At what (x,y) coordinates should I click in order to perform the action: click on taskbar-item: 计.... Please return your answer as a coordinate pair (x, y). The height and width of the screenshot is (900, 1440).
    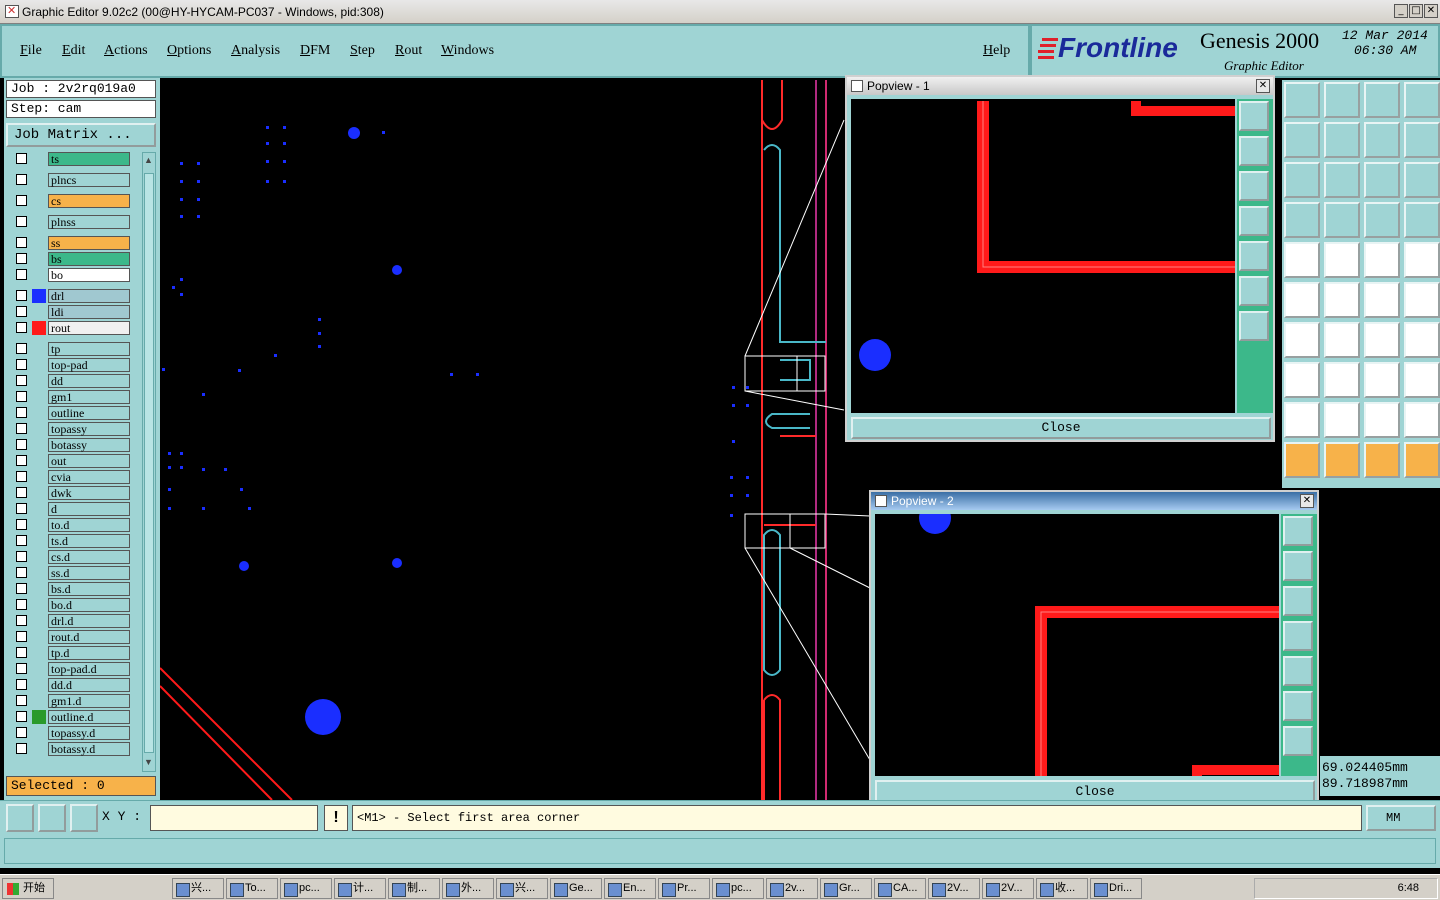
    Looking at the image, I should click on (360, 888).